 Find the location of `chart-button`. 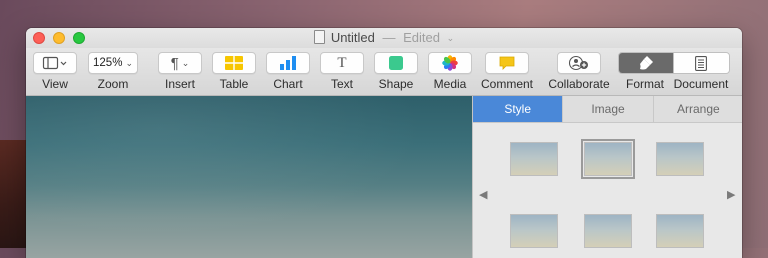

chart-button is located at coordinates (288, 63).